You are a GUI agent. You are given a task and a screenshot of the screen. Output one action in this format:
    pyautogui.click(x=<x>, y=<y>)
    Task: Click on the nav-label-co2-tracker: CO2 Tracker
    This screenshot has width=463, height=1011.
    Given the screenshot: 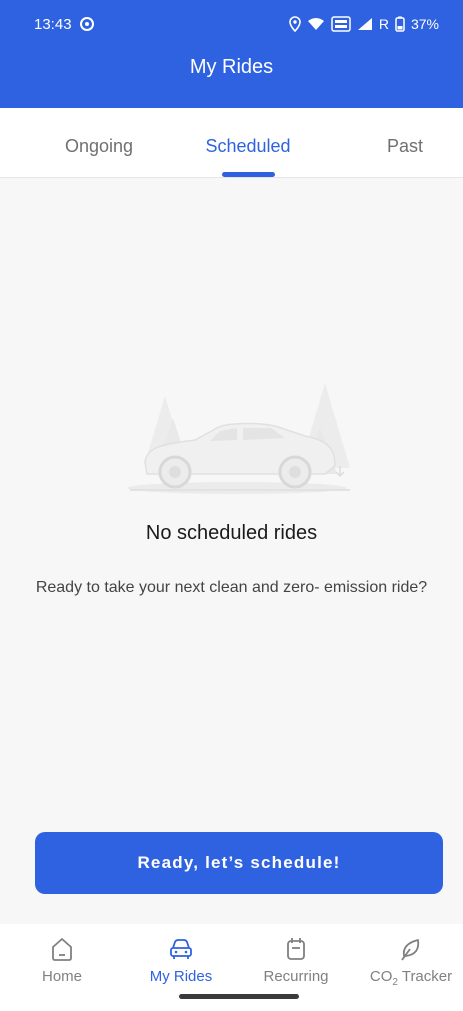 What is the action you would take?
    pyautogui.click(x=411, y=978)
    